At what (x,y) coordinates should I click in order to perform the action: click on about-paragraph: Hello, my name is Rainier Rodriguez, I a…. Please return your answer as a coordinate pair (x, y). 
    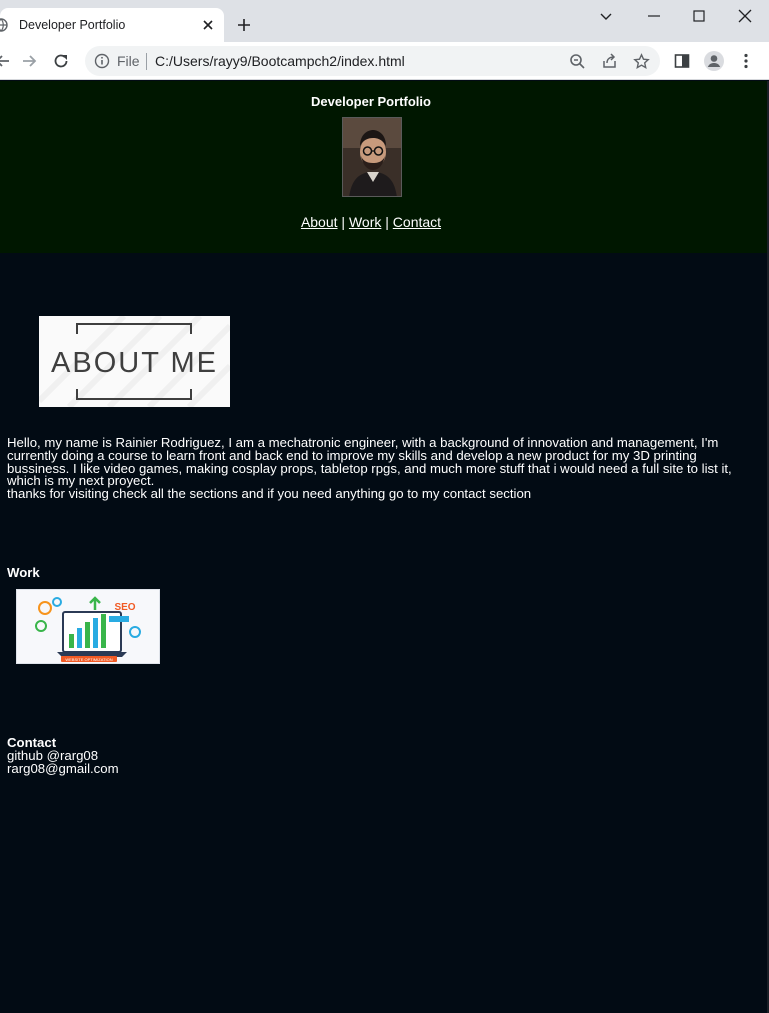
    Looking at the image, I should click on (369, 462).